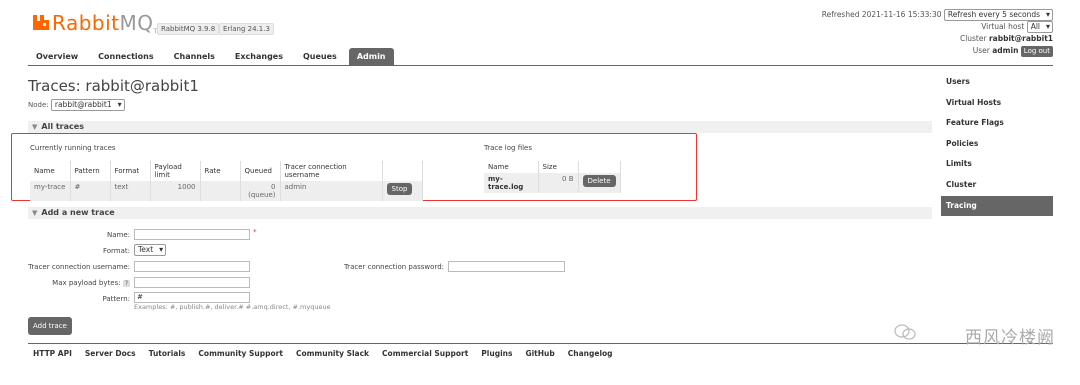 The height and width of the screenshot is (385, 1080). I want to click on logo-mq: MQ, so click(136, 23).